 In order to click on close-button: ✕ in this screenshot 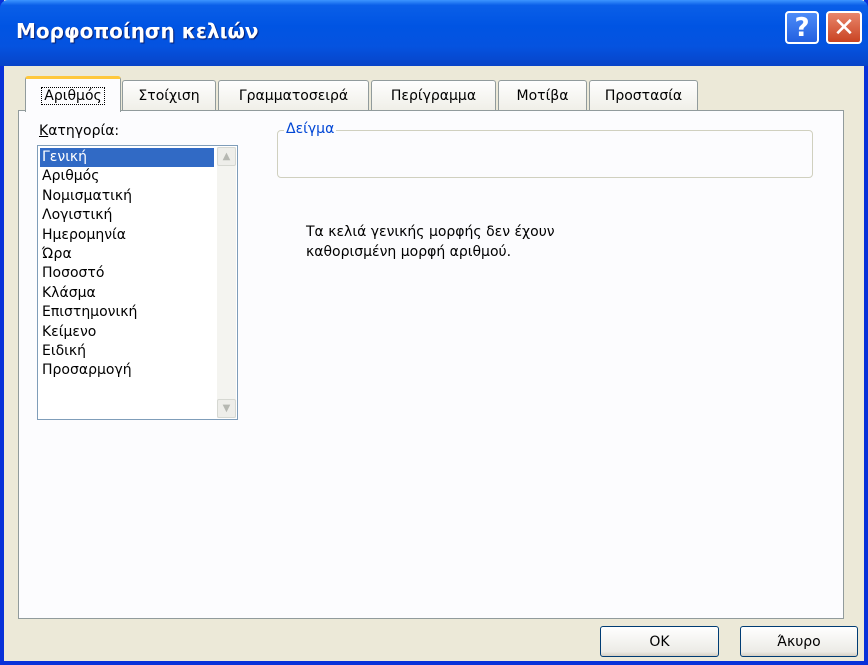, I will do `click(844, 27)`.